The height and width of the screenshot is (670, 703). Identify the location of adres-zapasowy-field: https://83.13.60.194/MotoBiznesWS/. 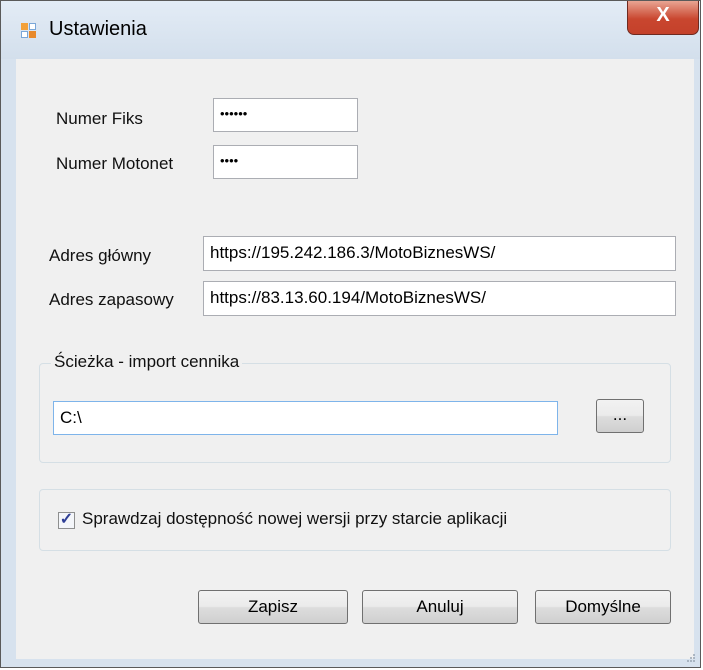
(439, 298).